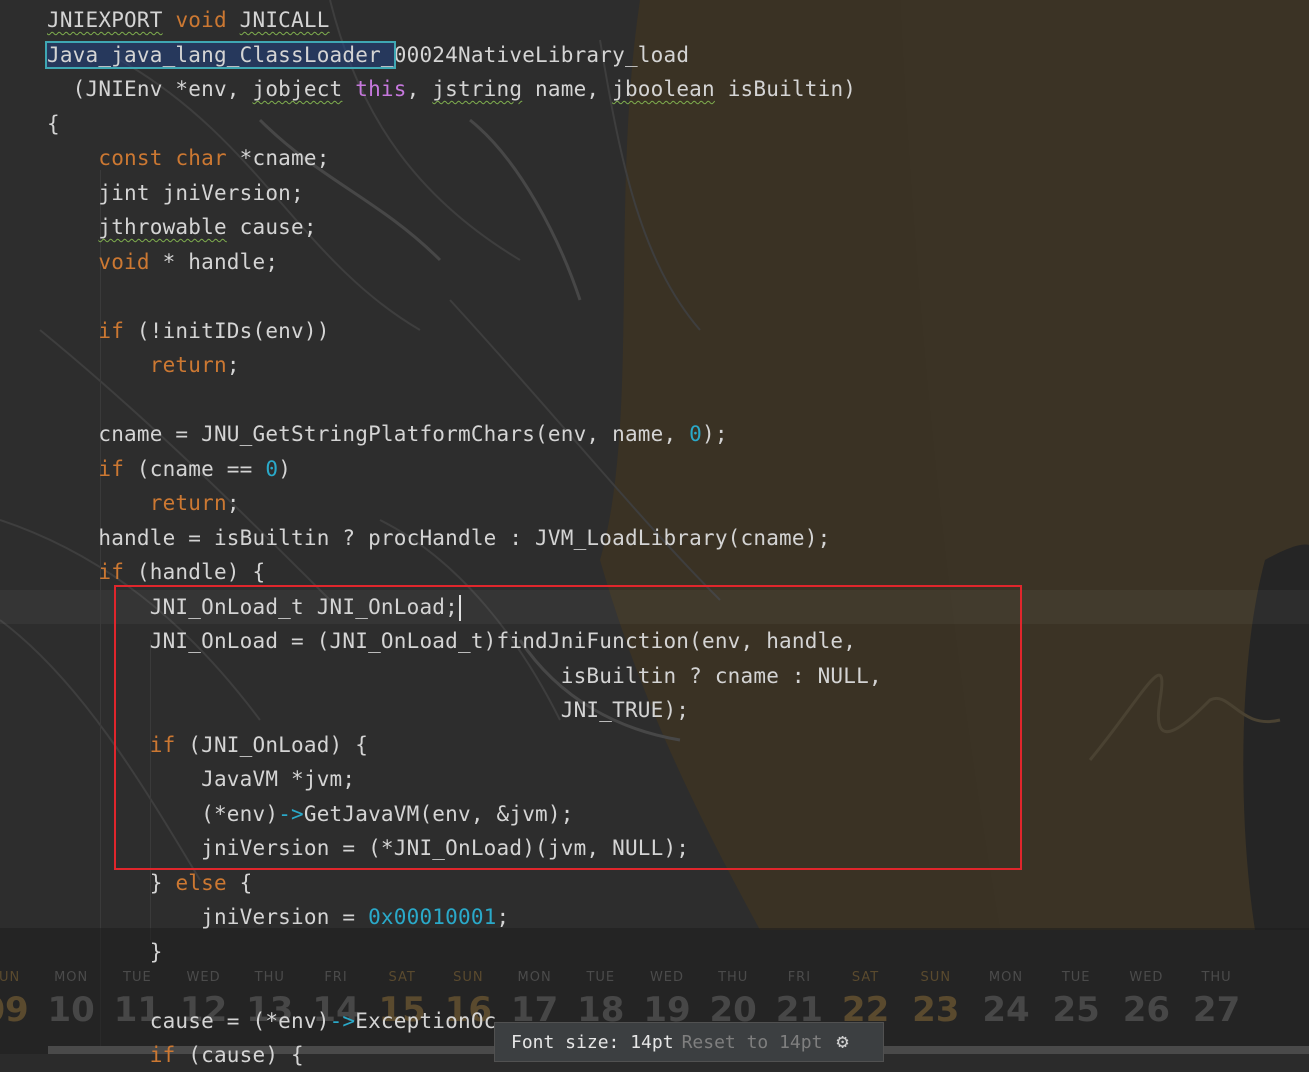 The width and height of the screenshot is (1309, 1072). I want to click on code-token: JNICALL, so click(284, 20).